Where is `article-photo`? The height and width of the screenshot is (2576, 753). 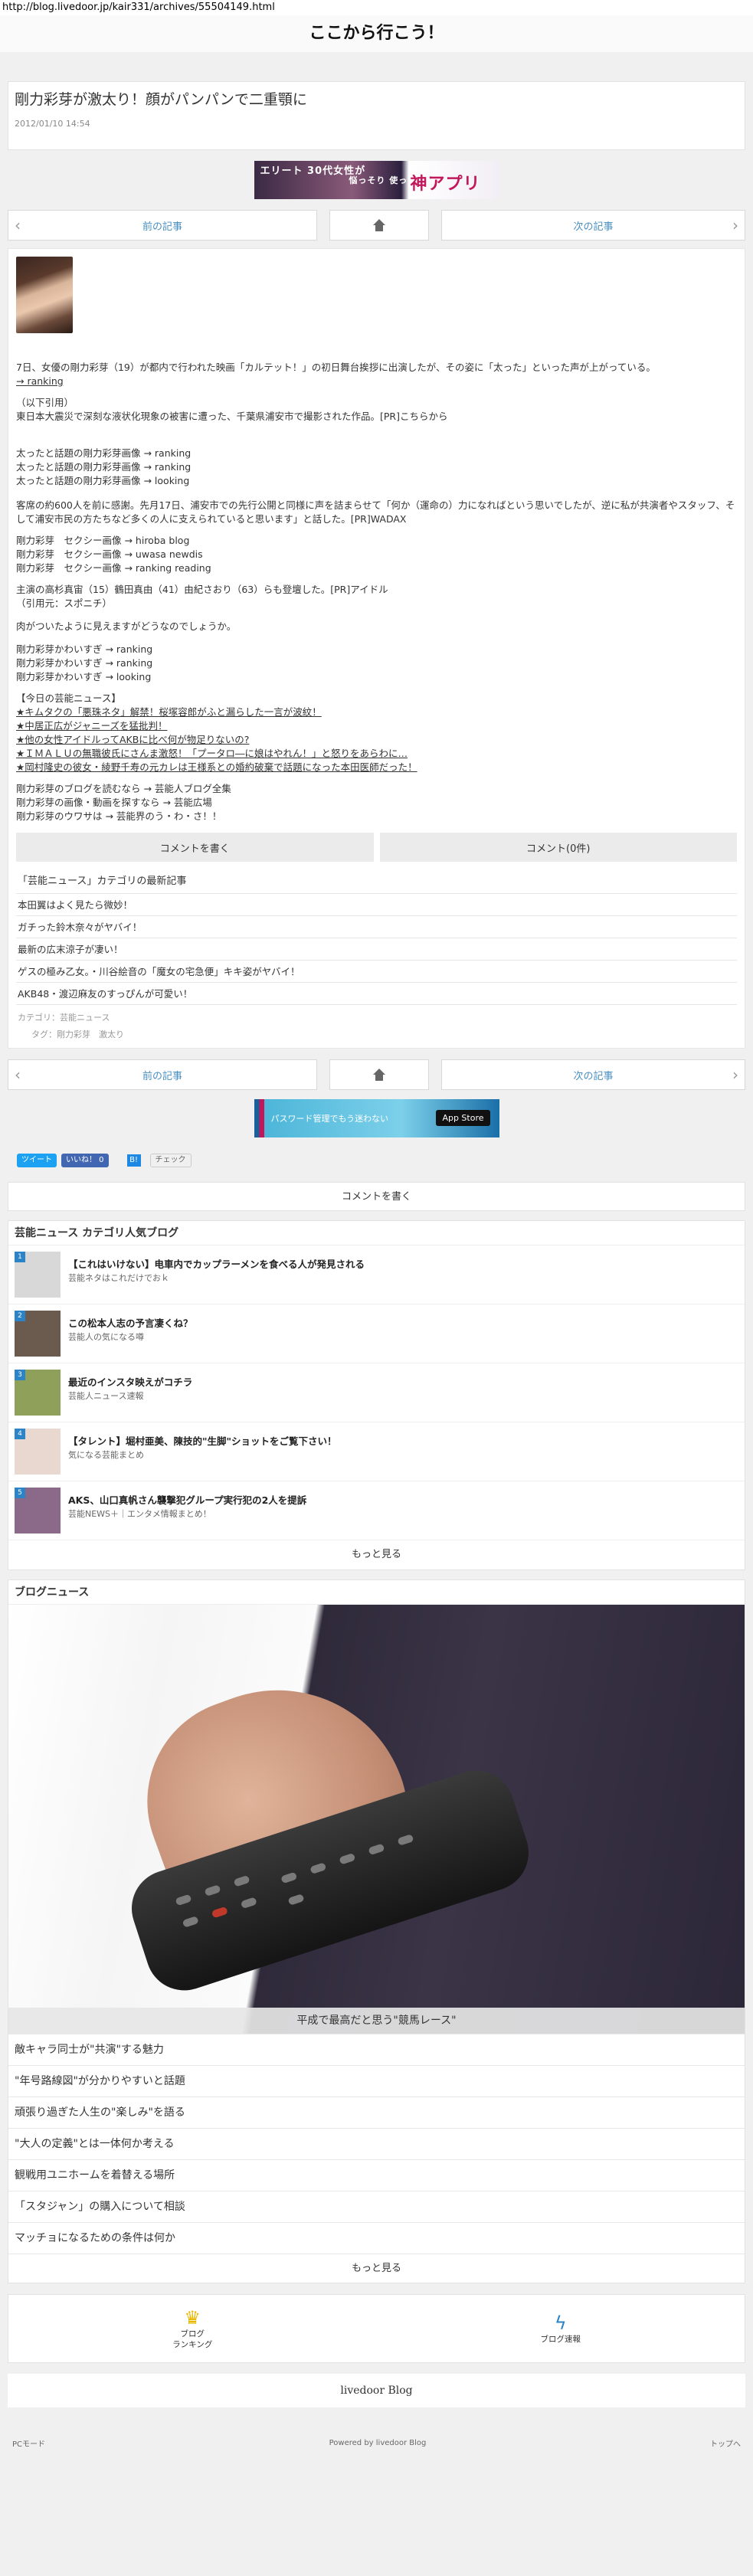
article-photo is located at coordinates (44, 295).